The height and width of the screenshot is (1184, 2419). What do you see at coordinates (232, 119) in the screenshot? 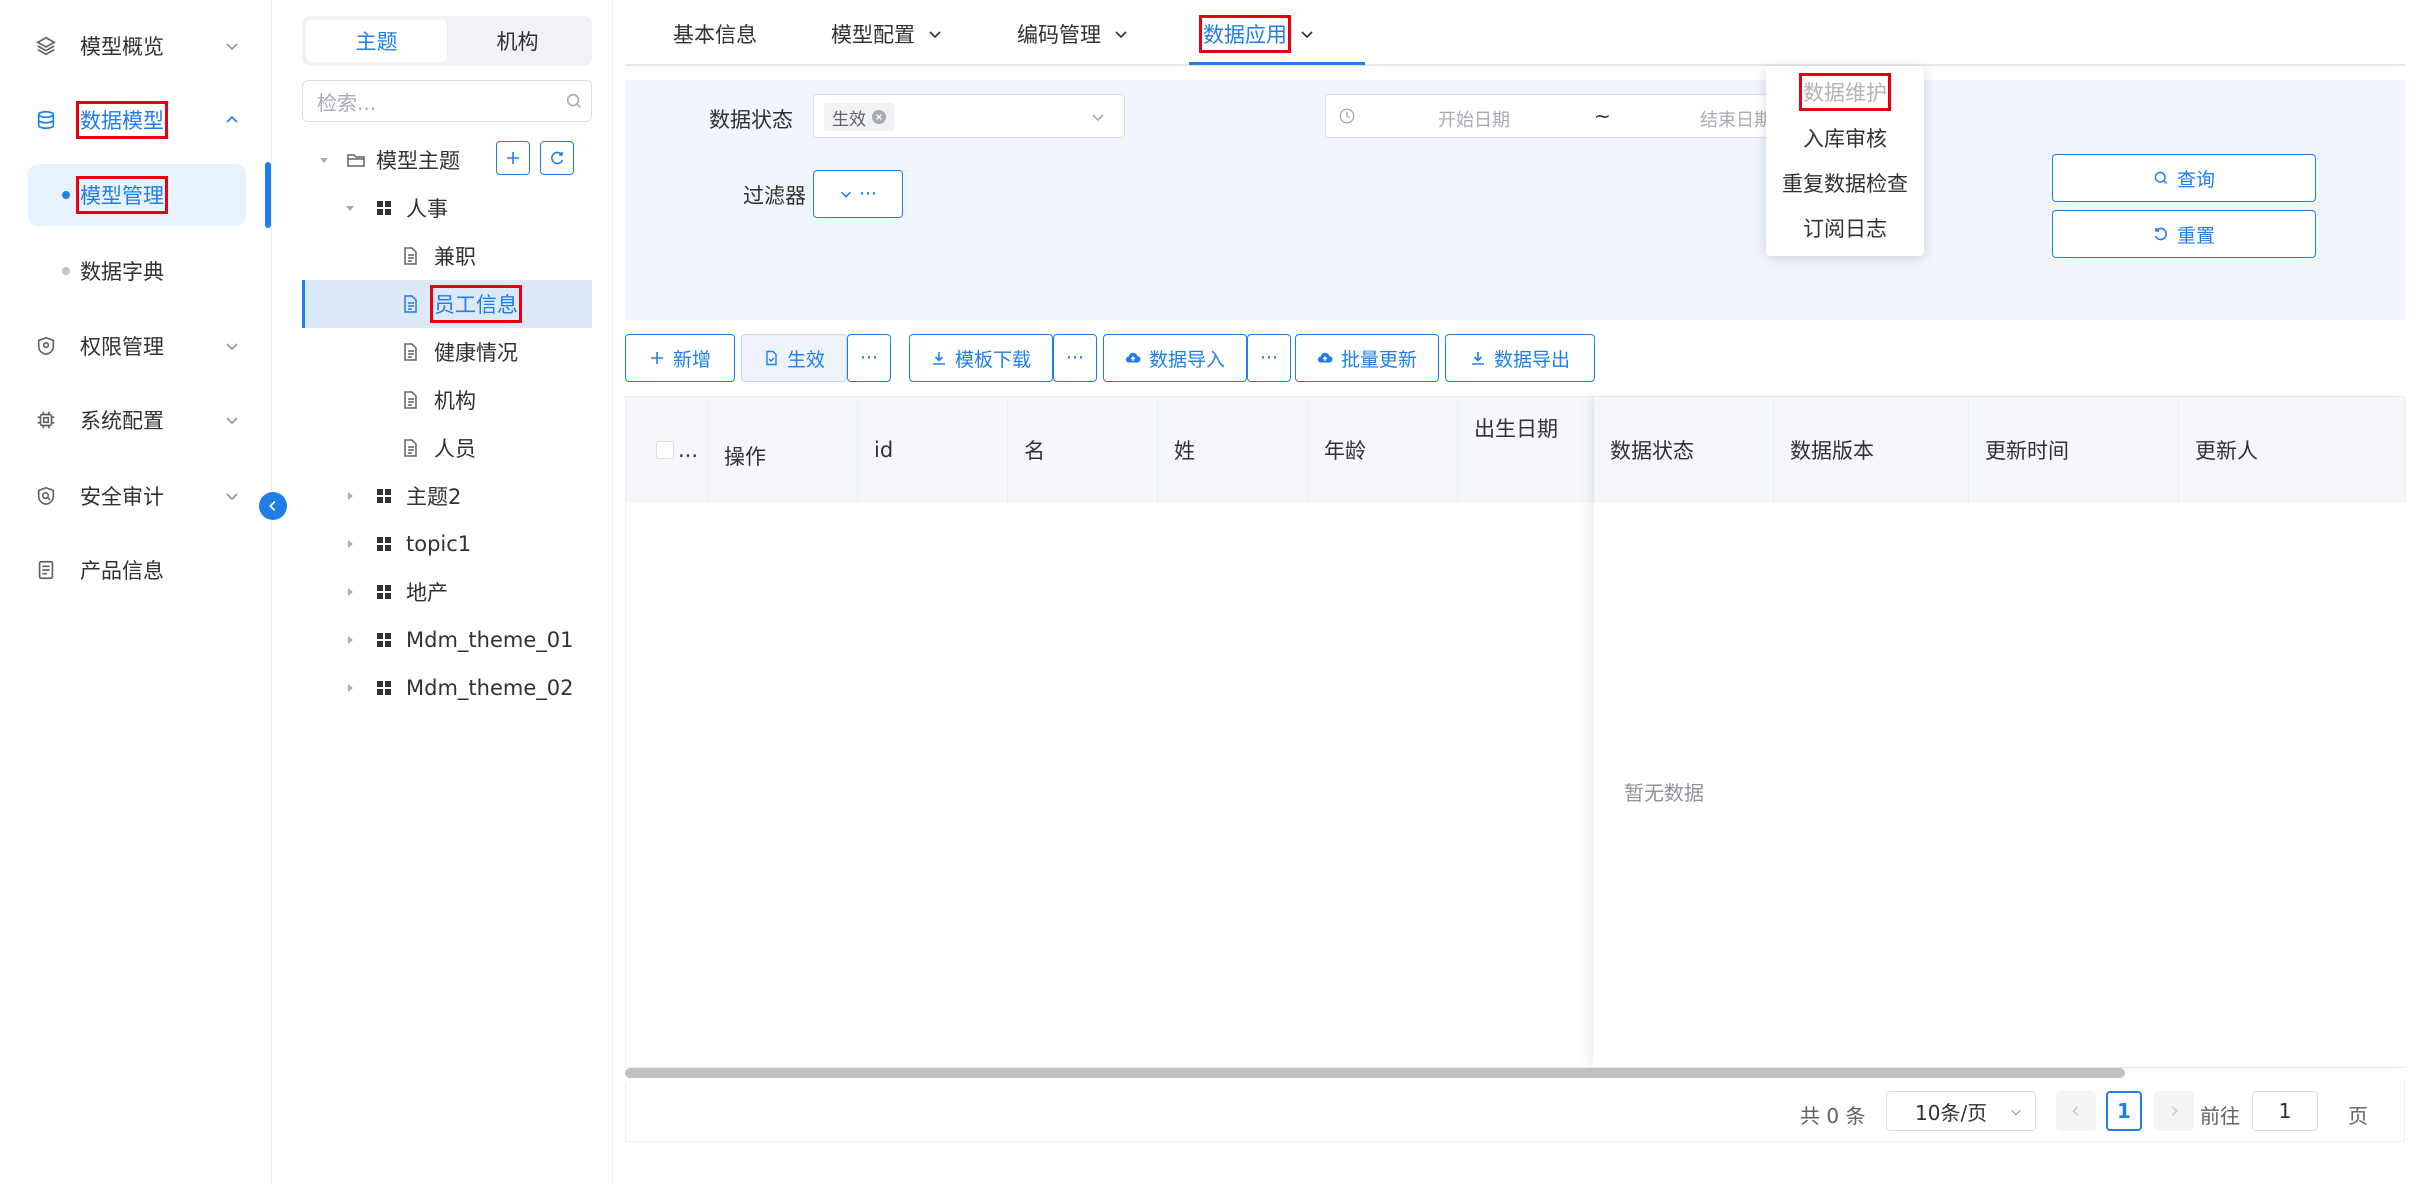
I see `chevron-up-icon` at bounding box center [232, 119].